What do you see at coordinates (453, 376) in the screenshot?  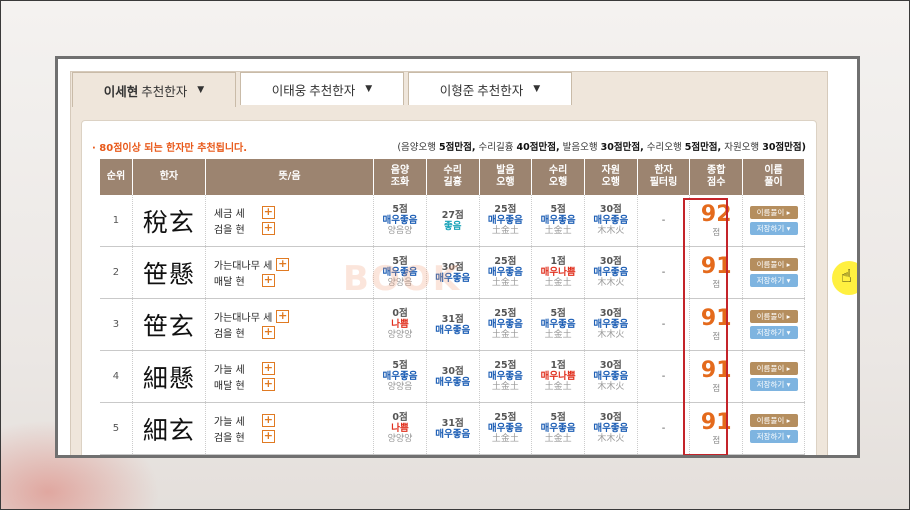 I see `score-cell: 30점 매우좋음` at bounding box center [453, 376].